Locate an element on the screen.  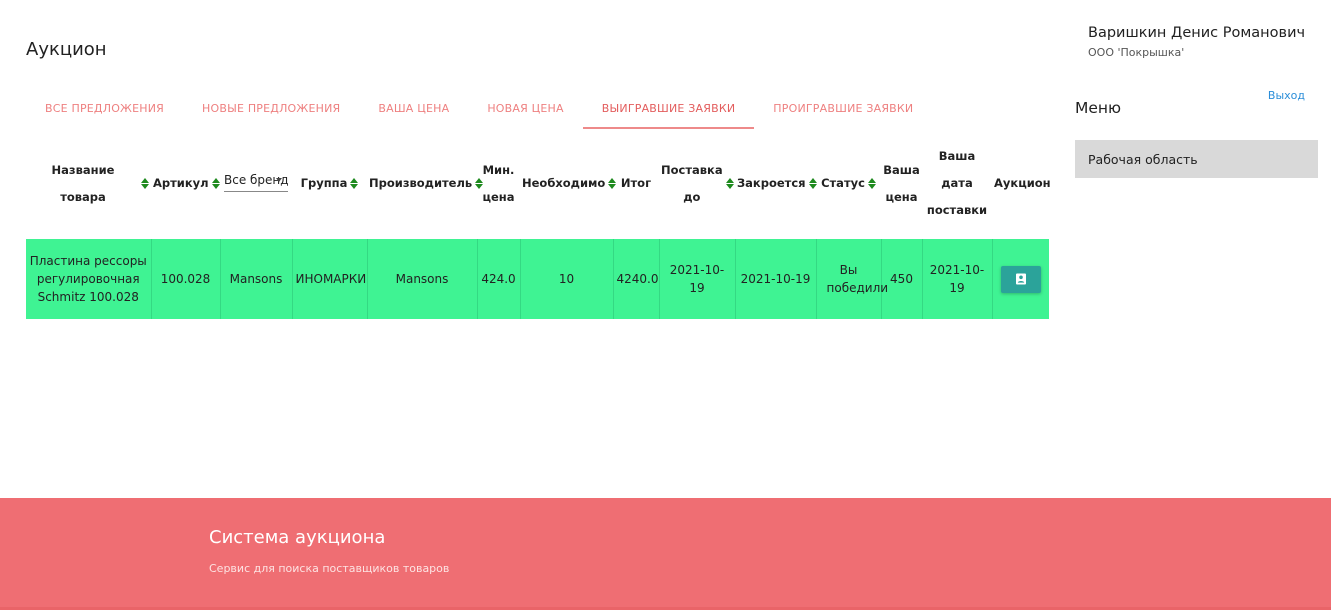
tab-your-price: ВАША ЦЕНА is located at coordinates (413, 109).